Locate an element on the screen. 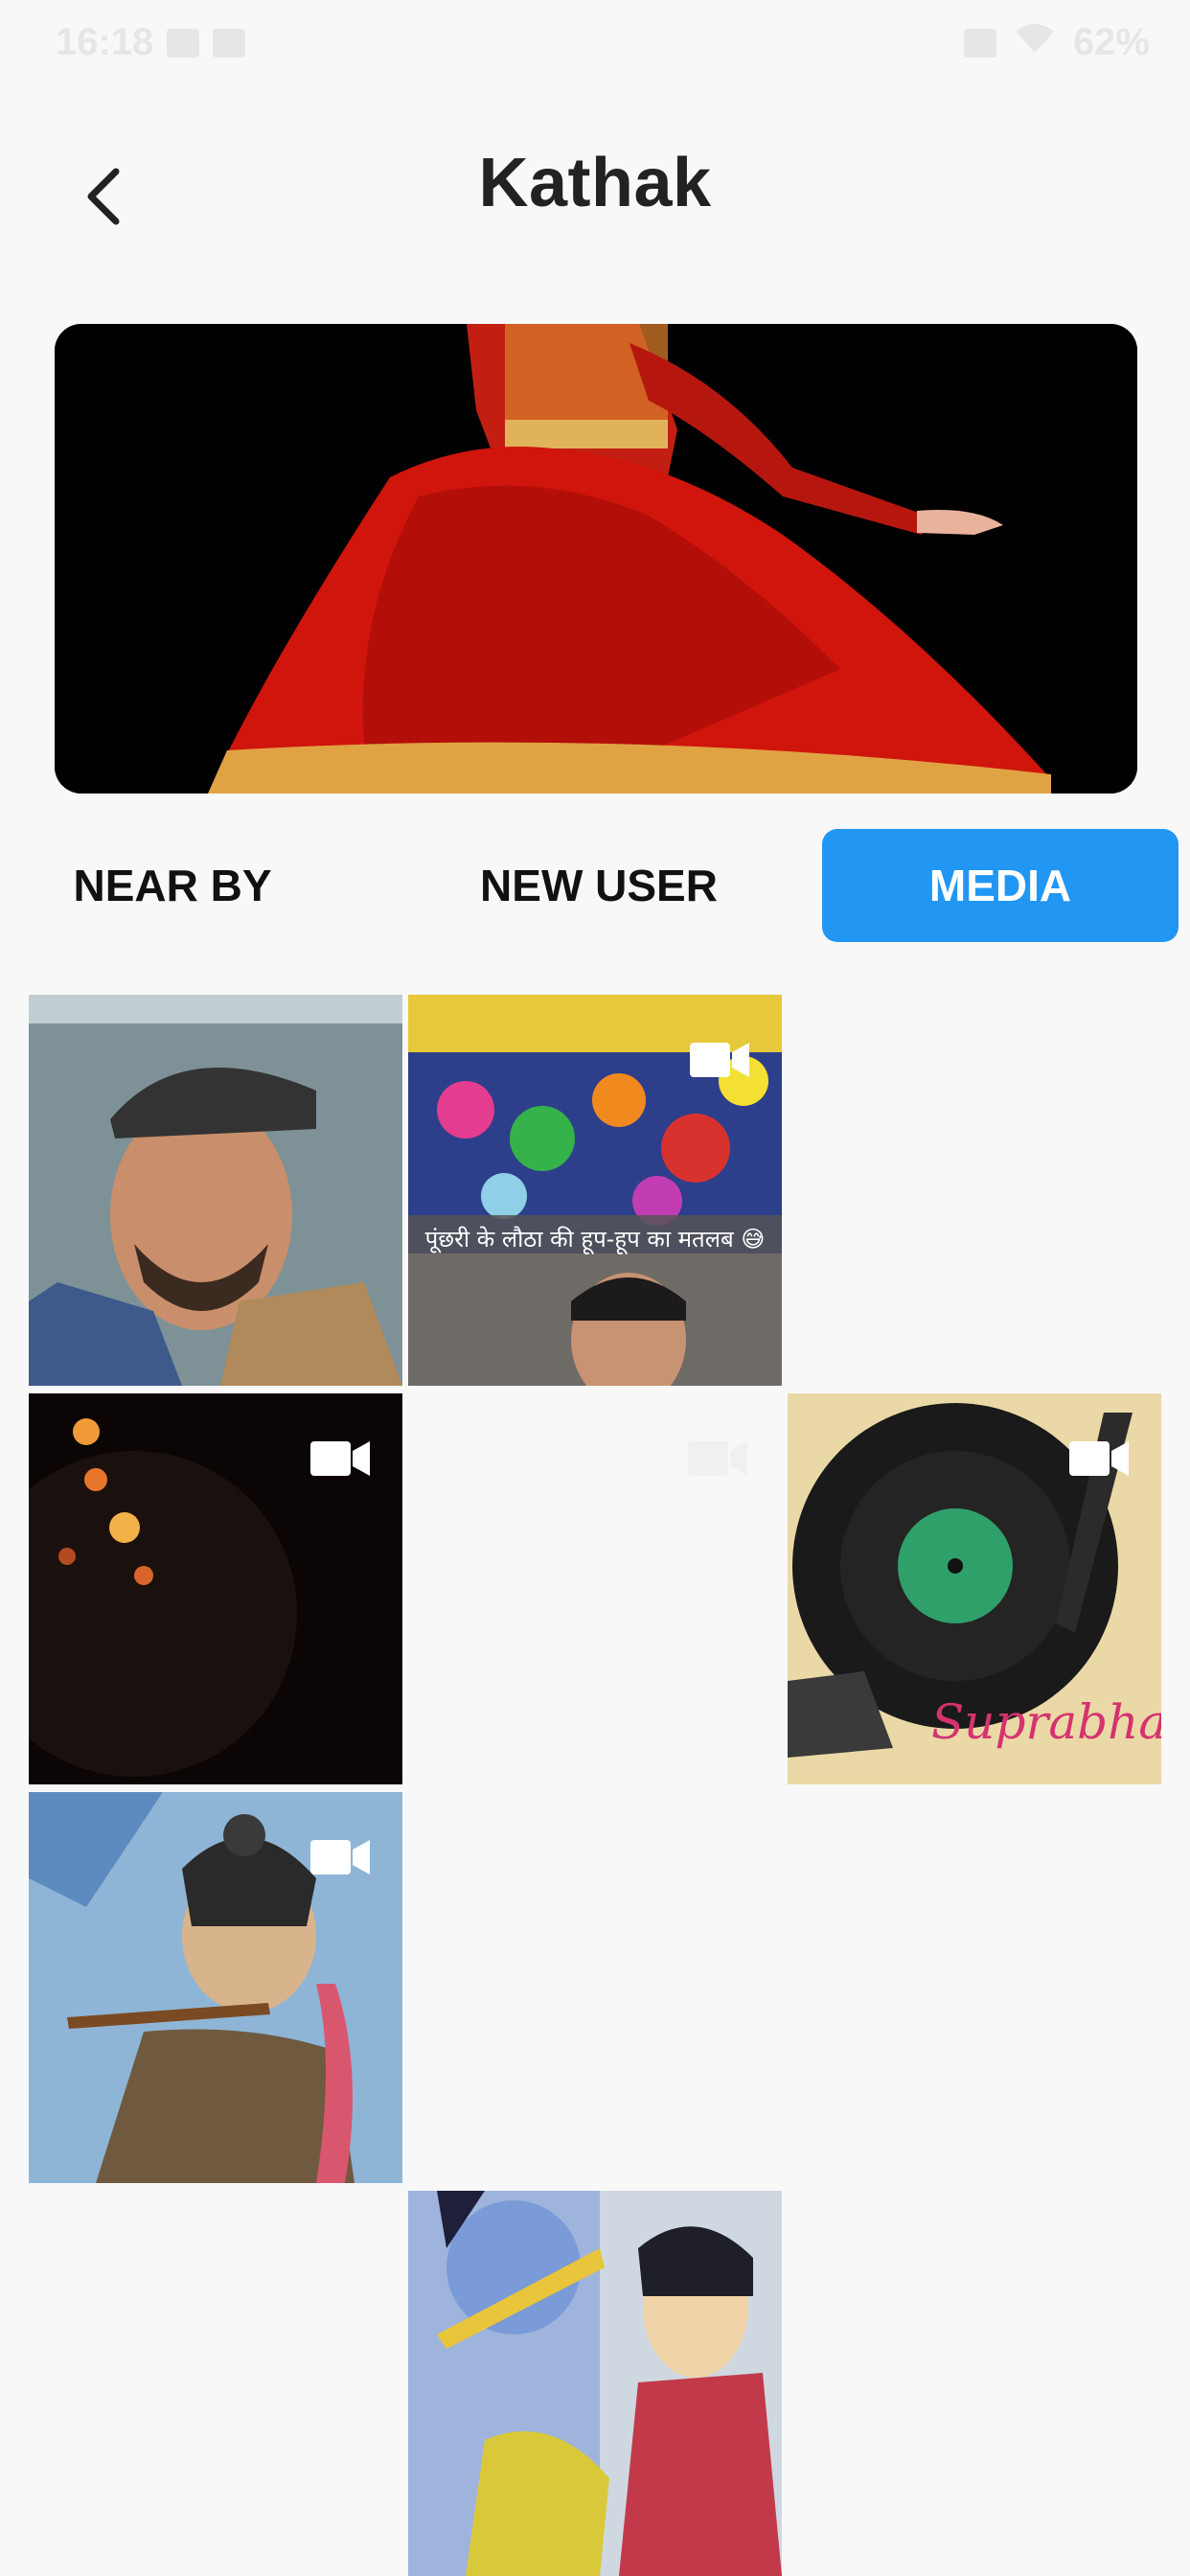 The image size is (1190, 2576). status-bar: 16:18 62% is located at coordinates (595, 43).